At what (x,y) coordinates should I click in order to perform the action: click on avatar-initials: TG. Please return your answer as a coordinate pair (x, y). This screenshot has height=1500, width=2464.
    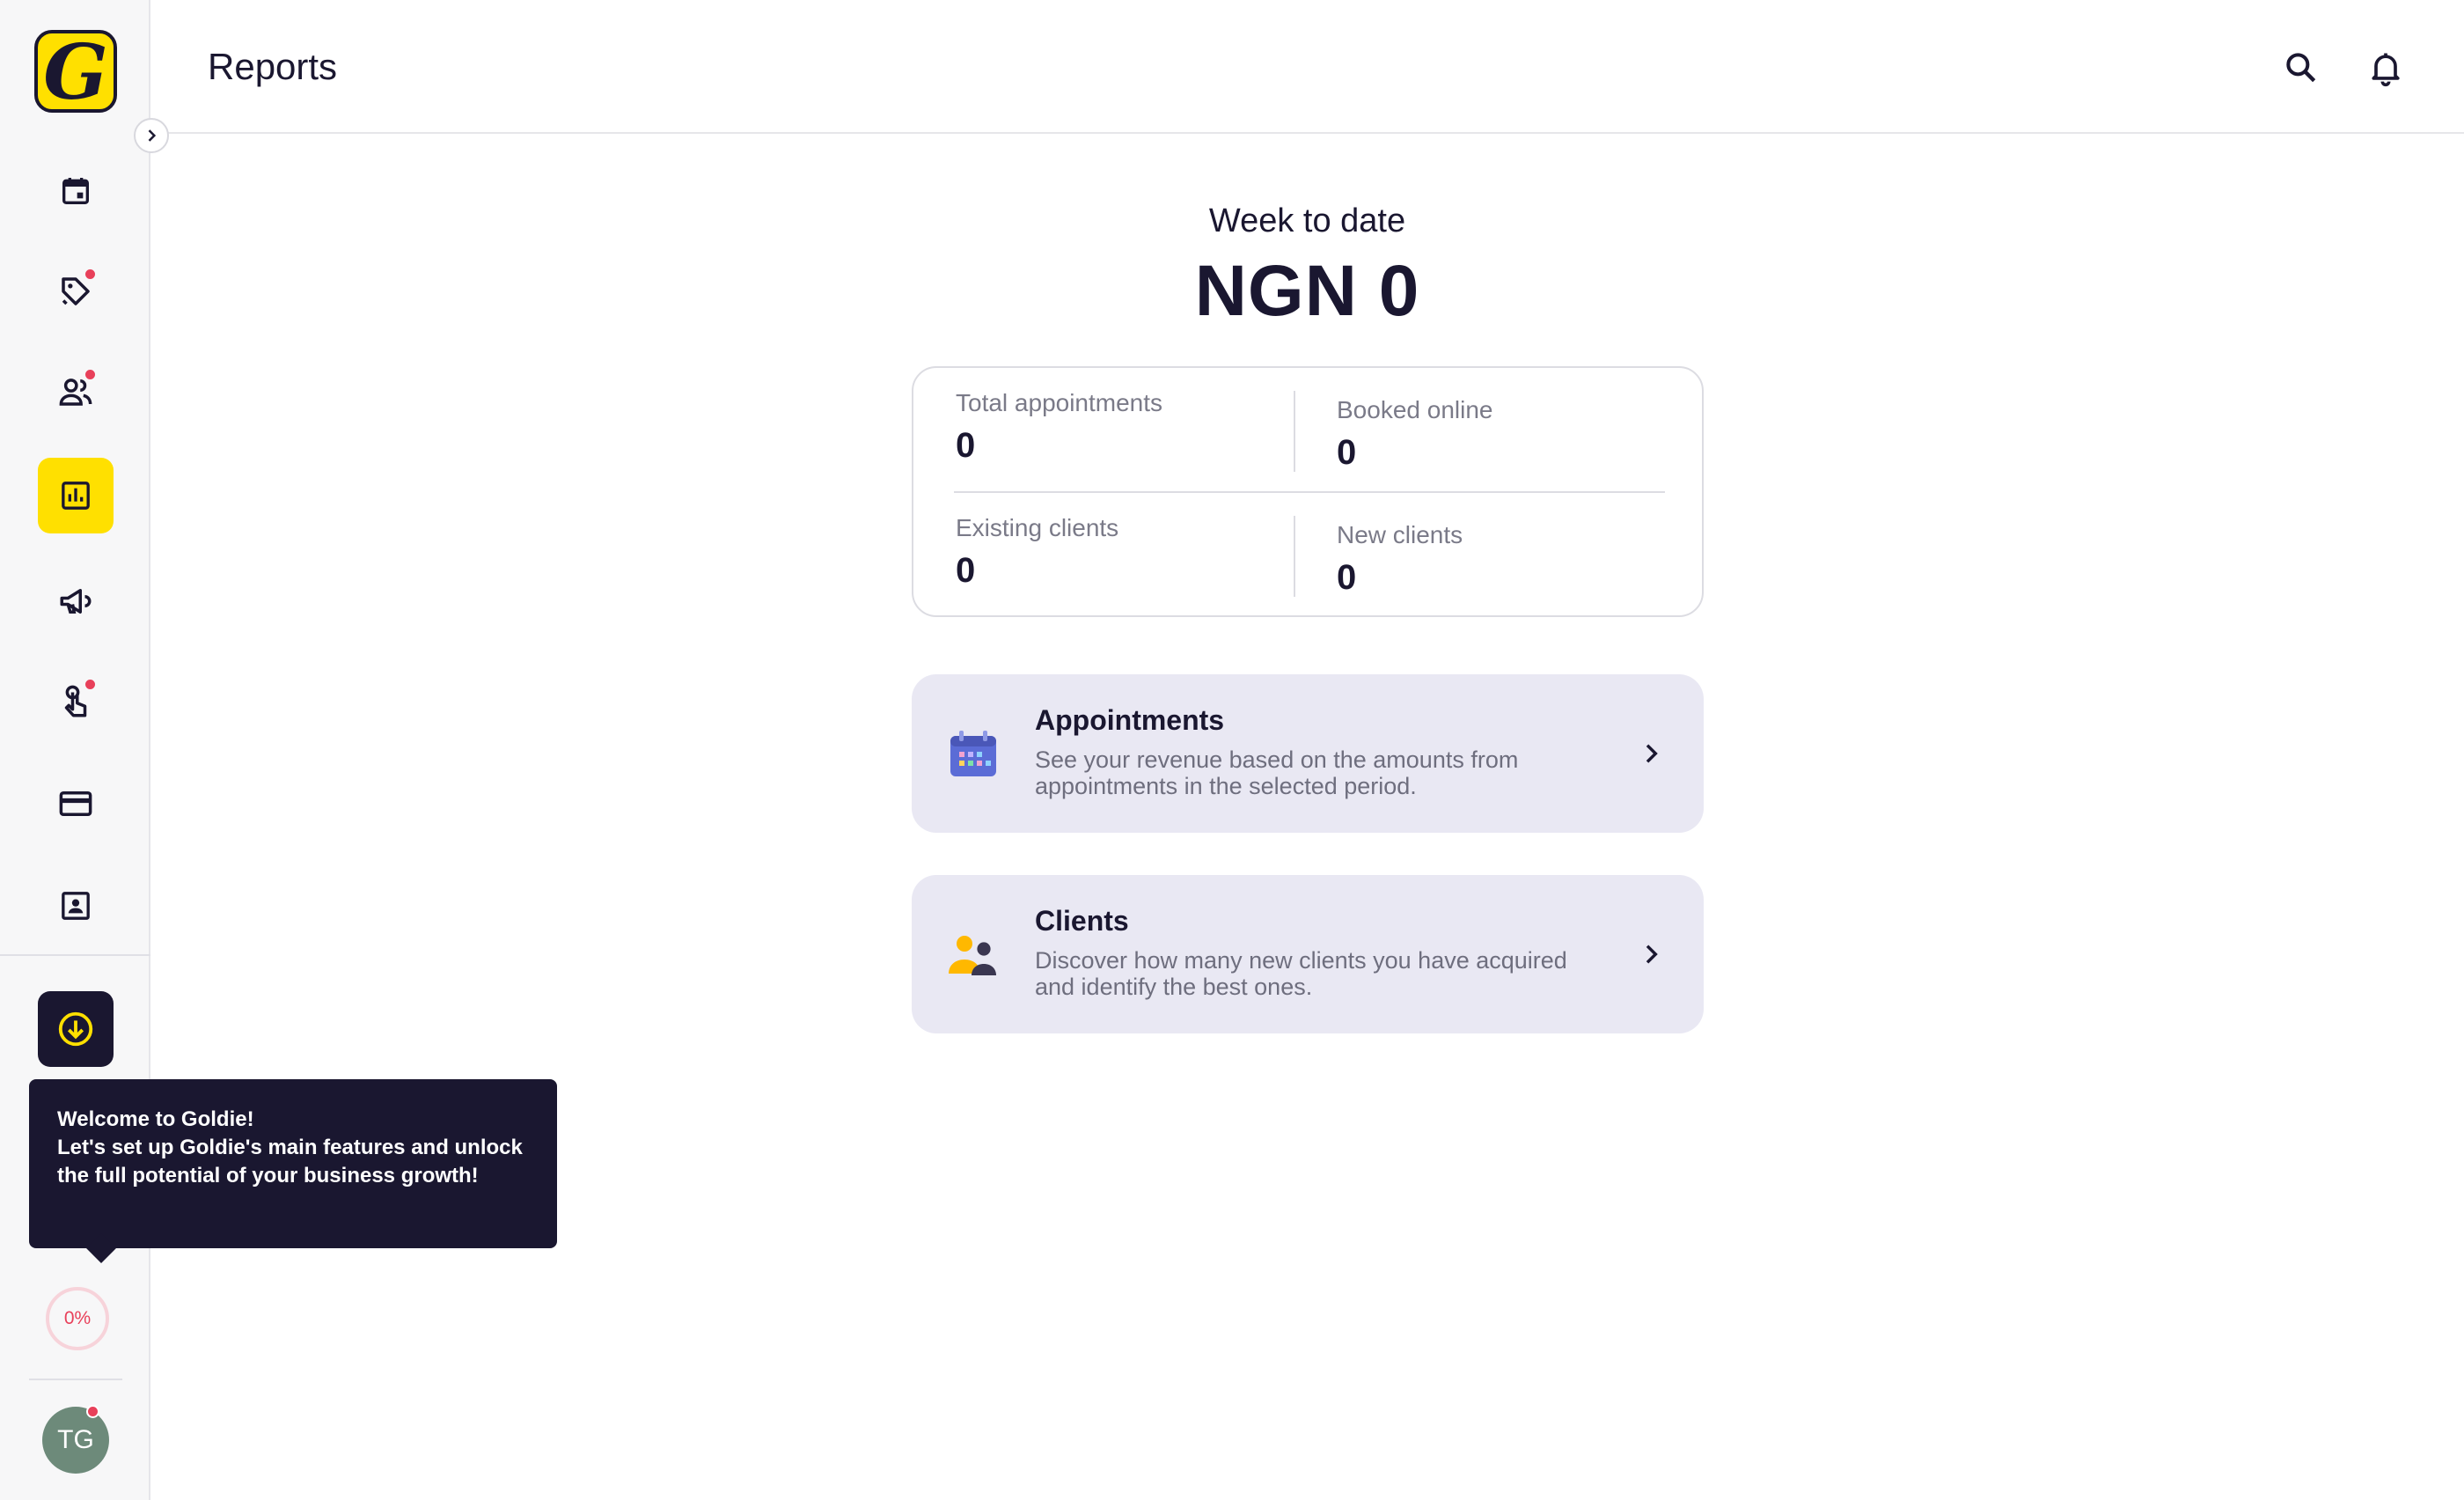
    Looking at the image, I should click on (75, 1439).